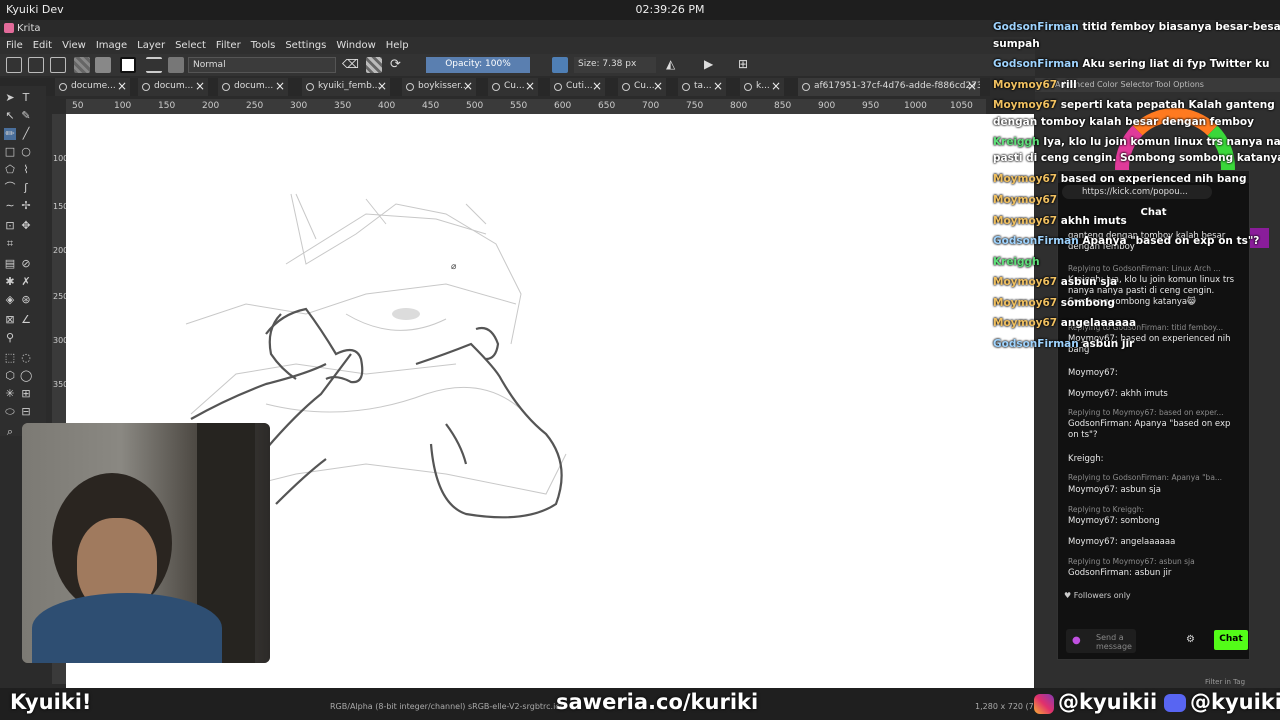 The height and width of the screenshot is (720, 1280). I want to click on zoom-tool-icon: ⌕, so click(10, 432).